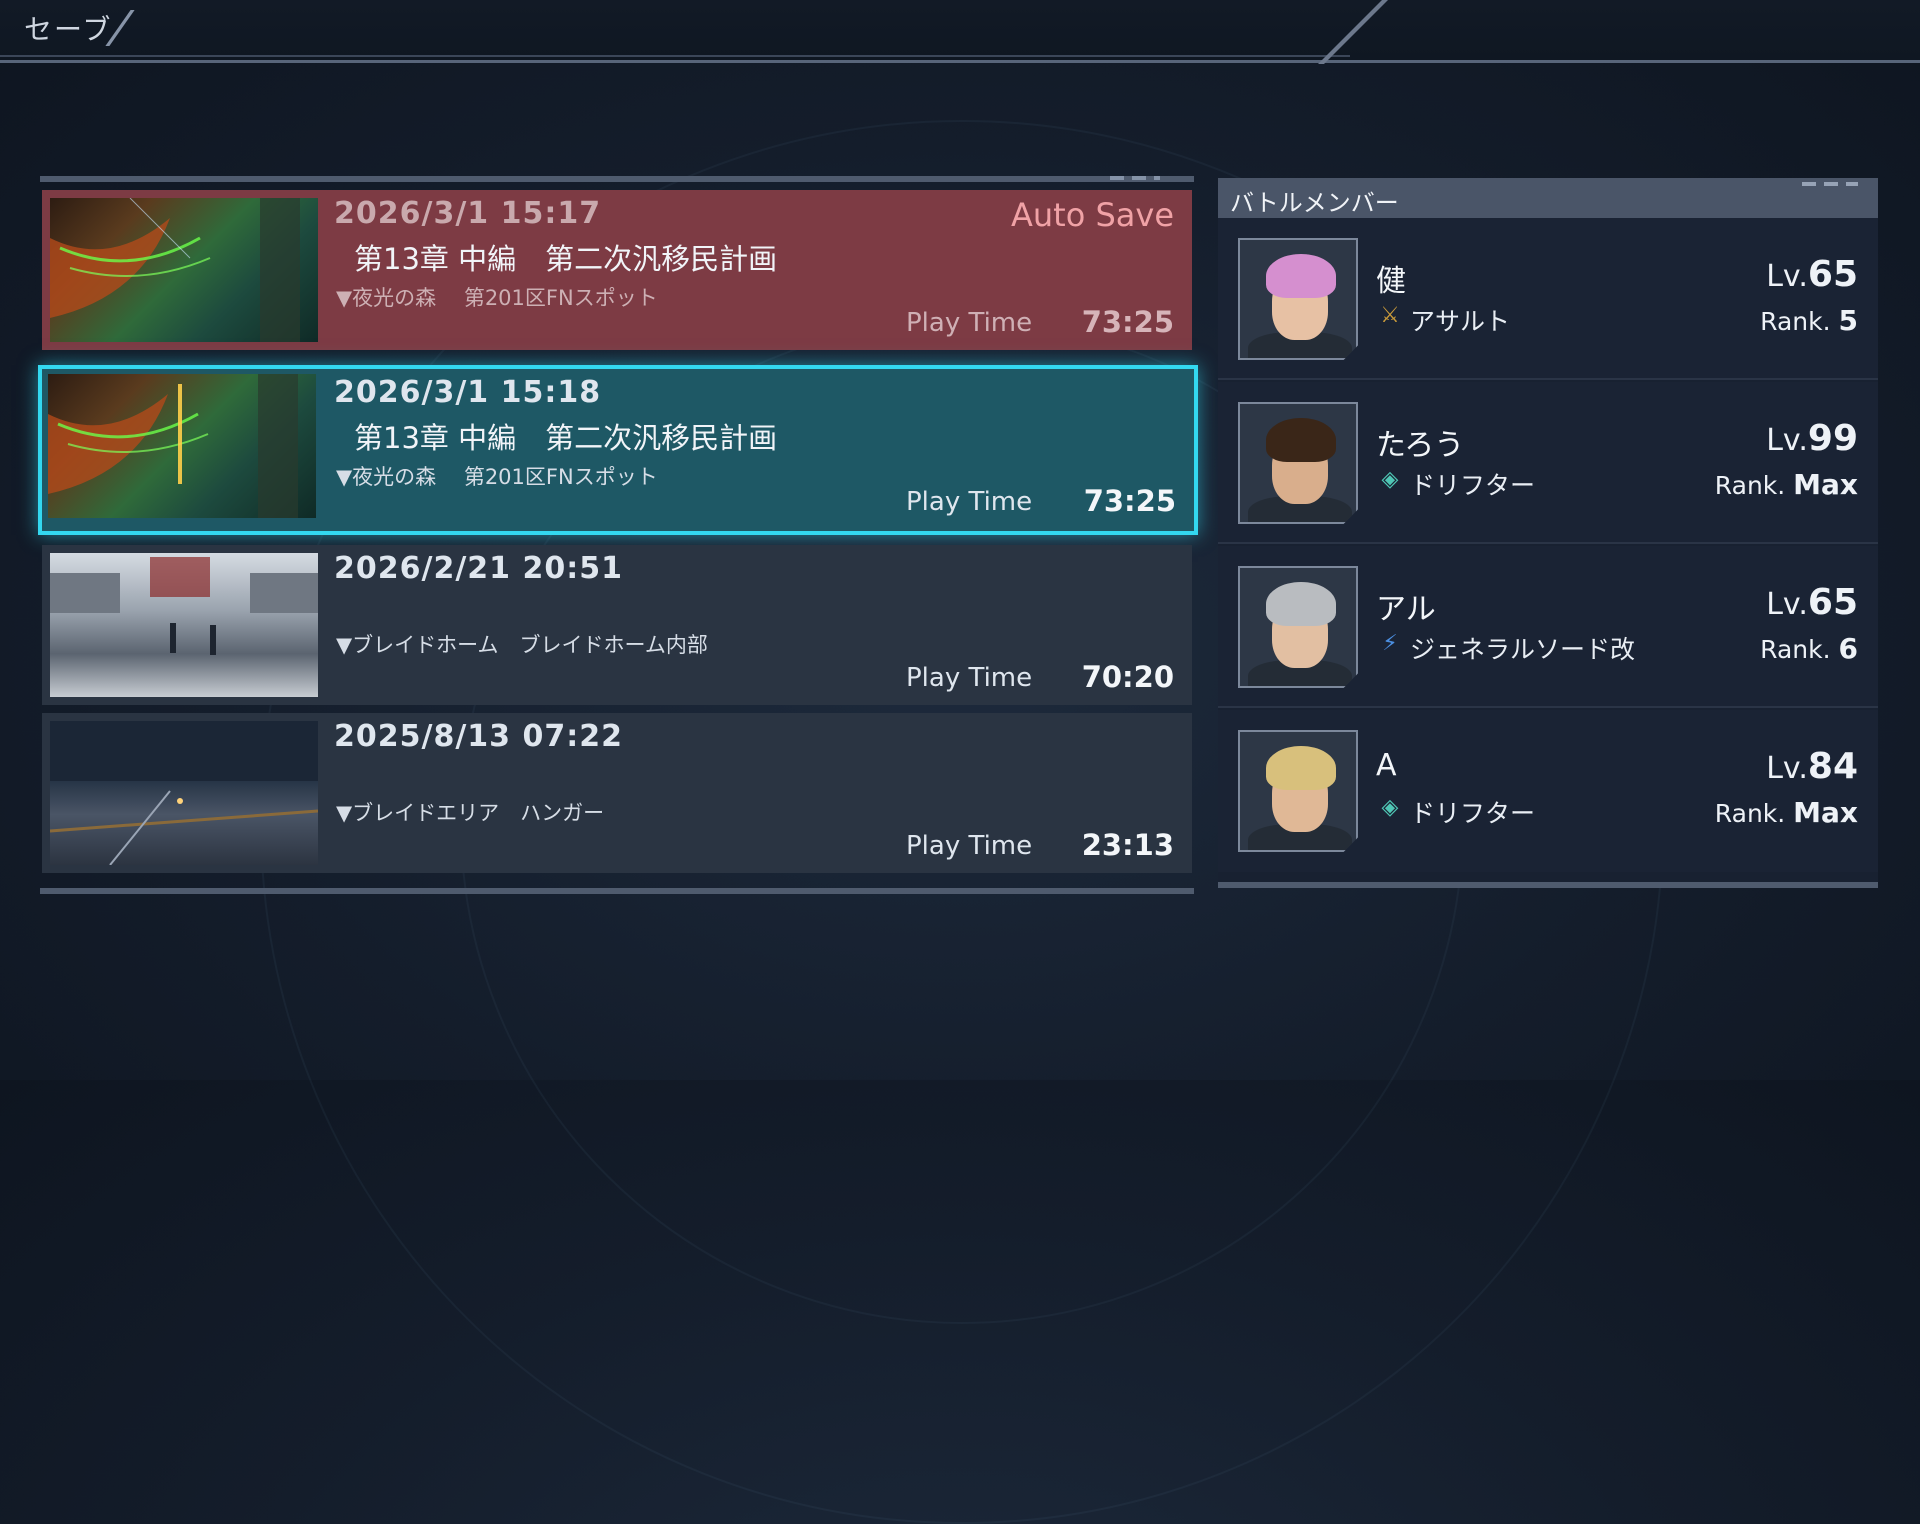  What do you see at coordinates (1406, 609) in the screenshot?
I see `member-name: アル` at bounding box center [1406, 609].